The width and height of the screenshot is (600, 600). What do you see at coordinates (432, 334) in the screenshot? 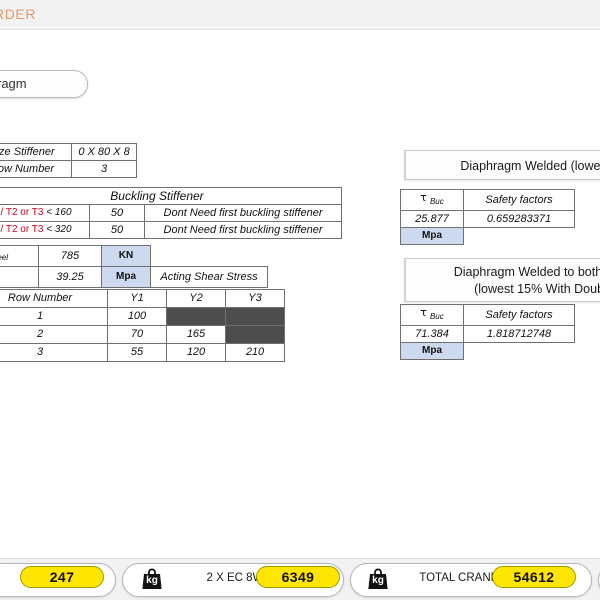
I see `tau-buc-value-2: 71.384` at bounding box center [432, 334].